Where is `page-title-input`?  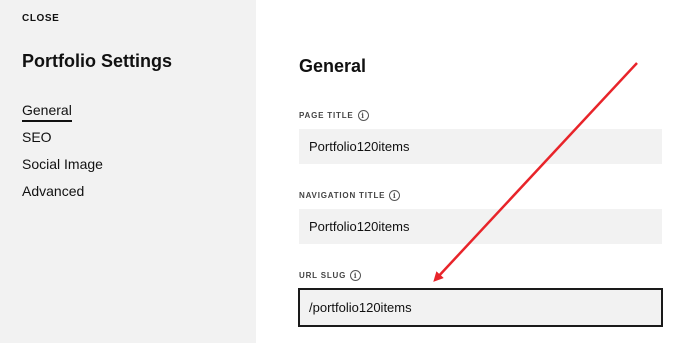 page-title-input is located at coordinates (480, 146).